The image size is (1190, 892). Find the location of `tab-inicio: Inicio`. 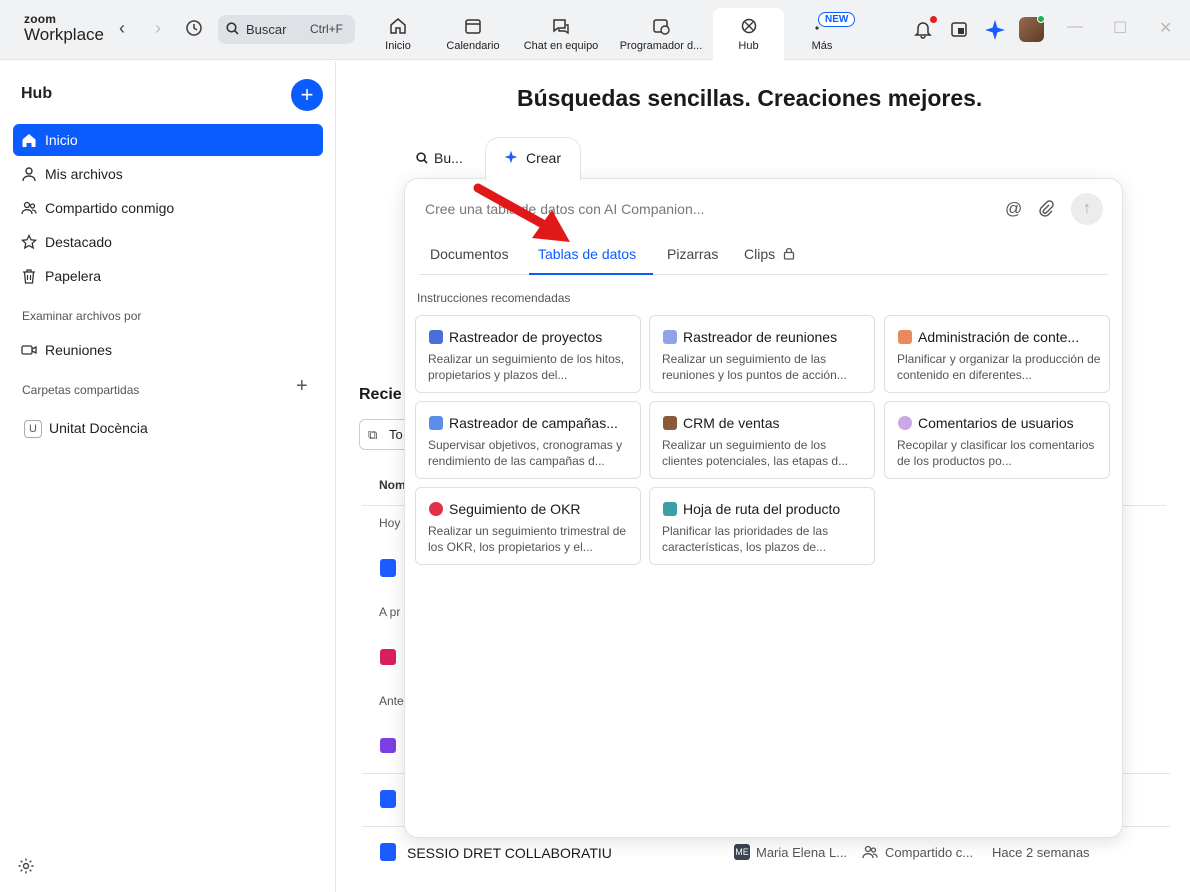

tab-inicio: Inicio is located at coordinates (398, 34).